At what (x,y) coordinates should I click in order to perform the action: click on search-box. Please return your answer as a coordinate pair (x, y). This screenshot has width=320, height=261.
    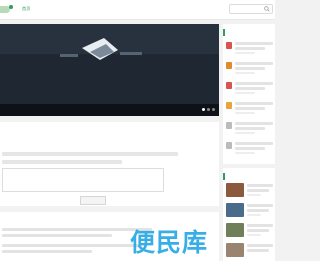
    Looking at the image, I should click on (251, 9).